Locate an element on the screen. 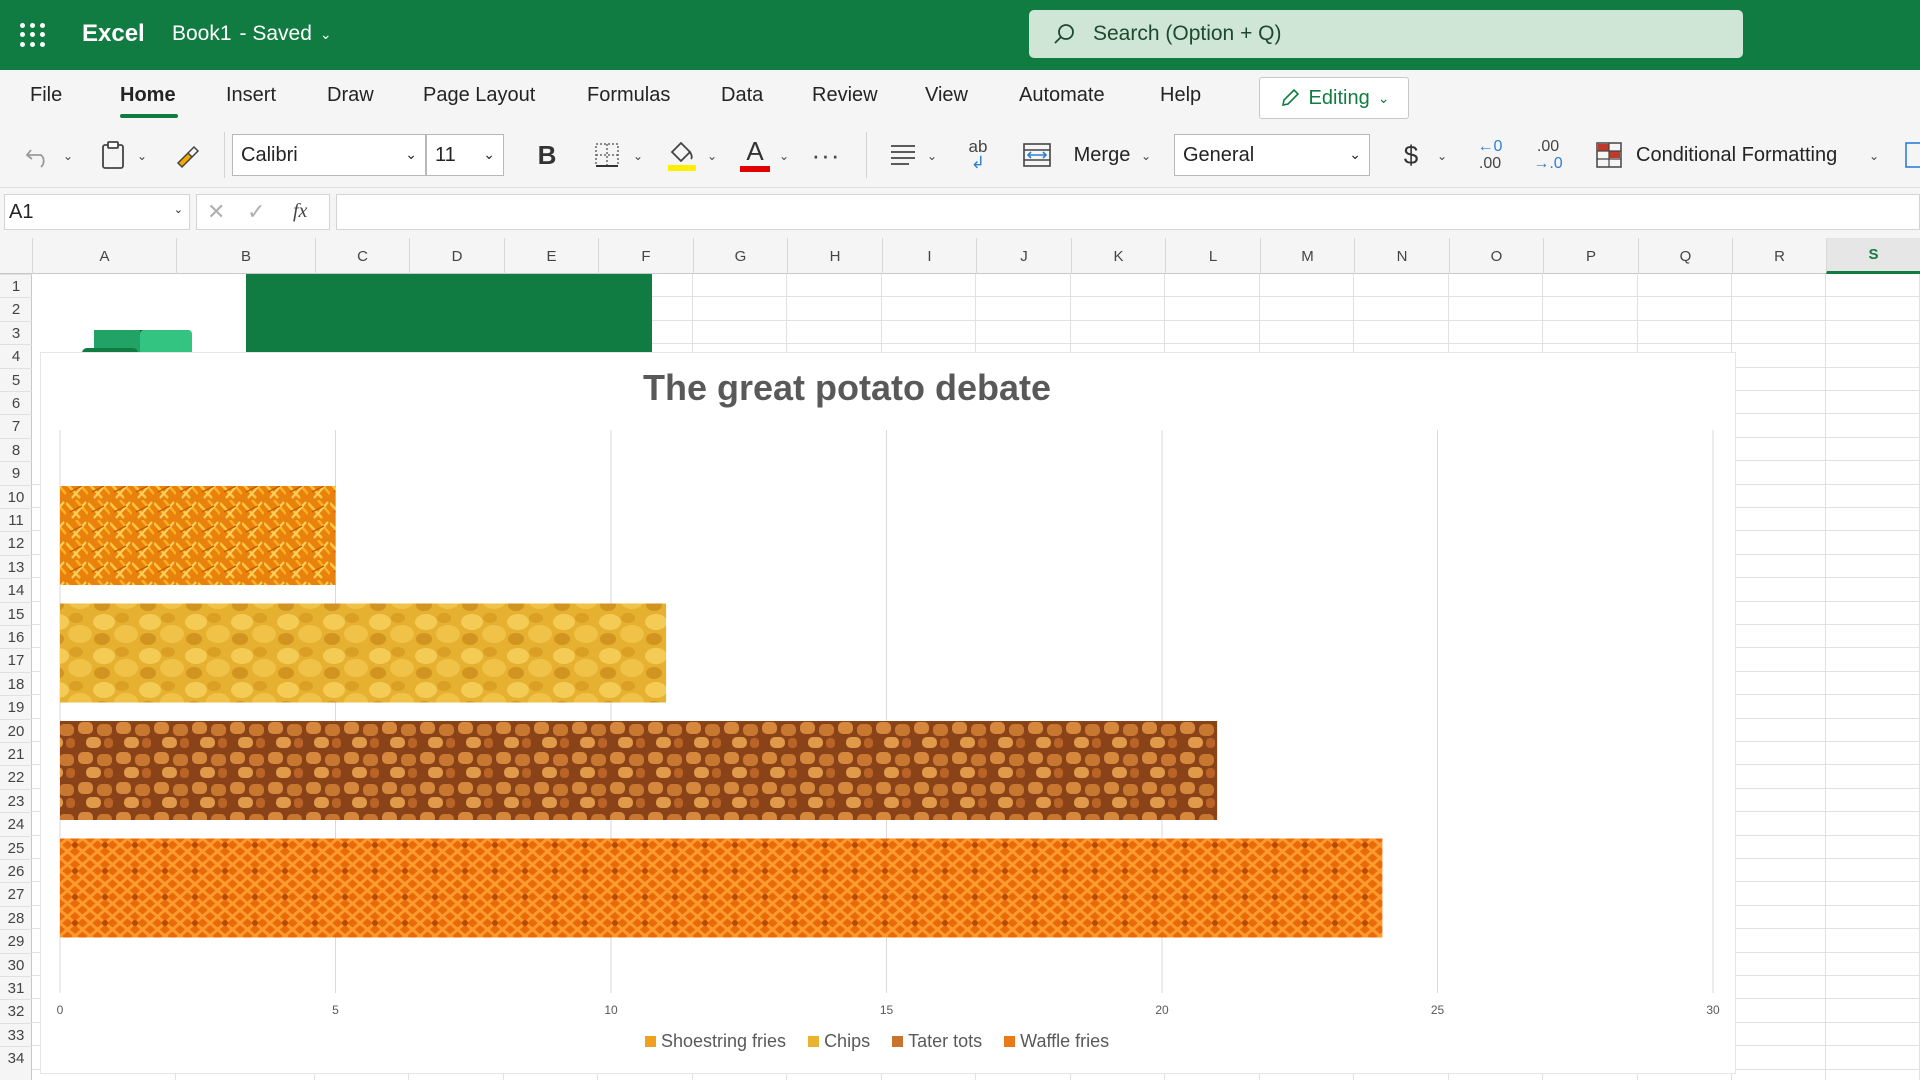  row-header-8: 8 is located at coordinates (16, 449).